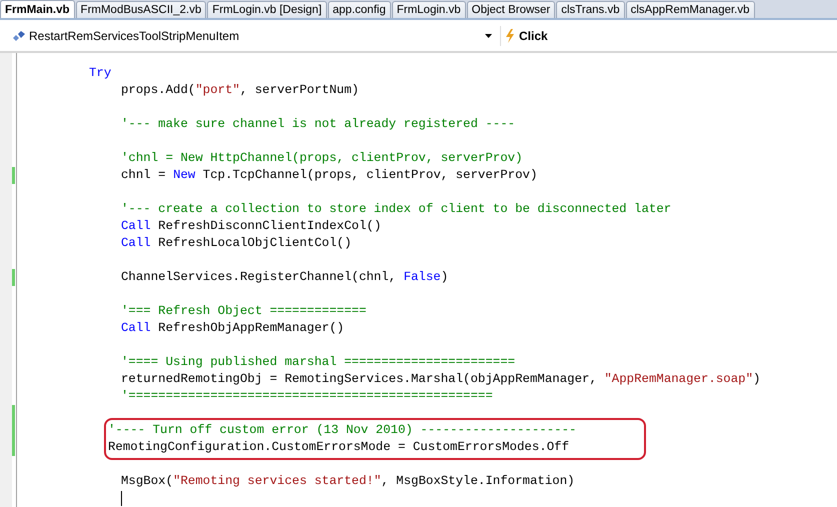 Image resolution: width=837 pixels, height=507 pixels. I want to click on code-line: 'chnl = New HttpChannel(props, clientProv, serverProv), so click(322, 158).